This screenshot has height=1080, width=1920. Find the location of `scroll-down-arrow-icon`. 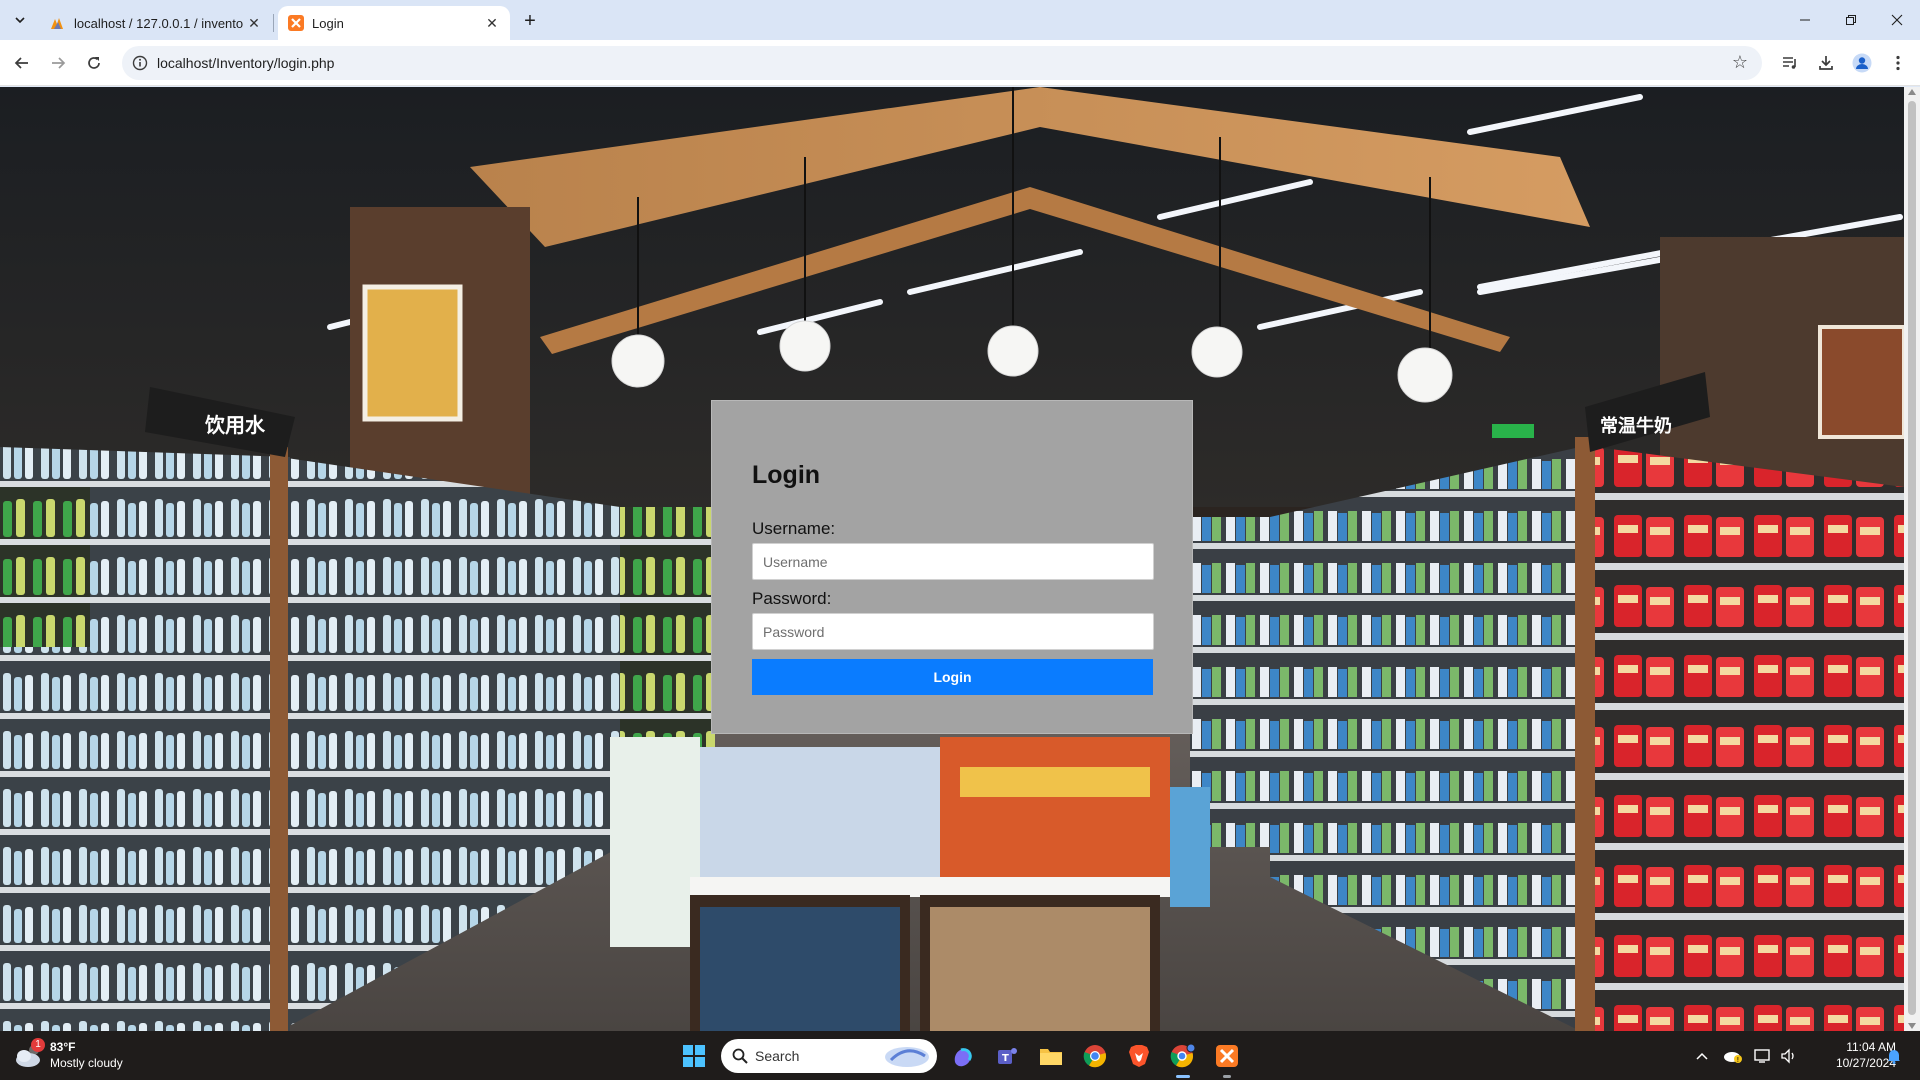

scroll-down-arrow-icon is located at coordinates (1912, 1026).